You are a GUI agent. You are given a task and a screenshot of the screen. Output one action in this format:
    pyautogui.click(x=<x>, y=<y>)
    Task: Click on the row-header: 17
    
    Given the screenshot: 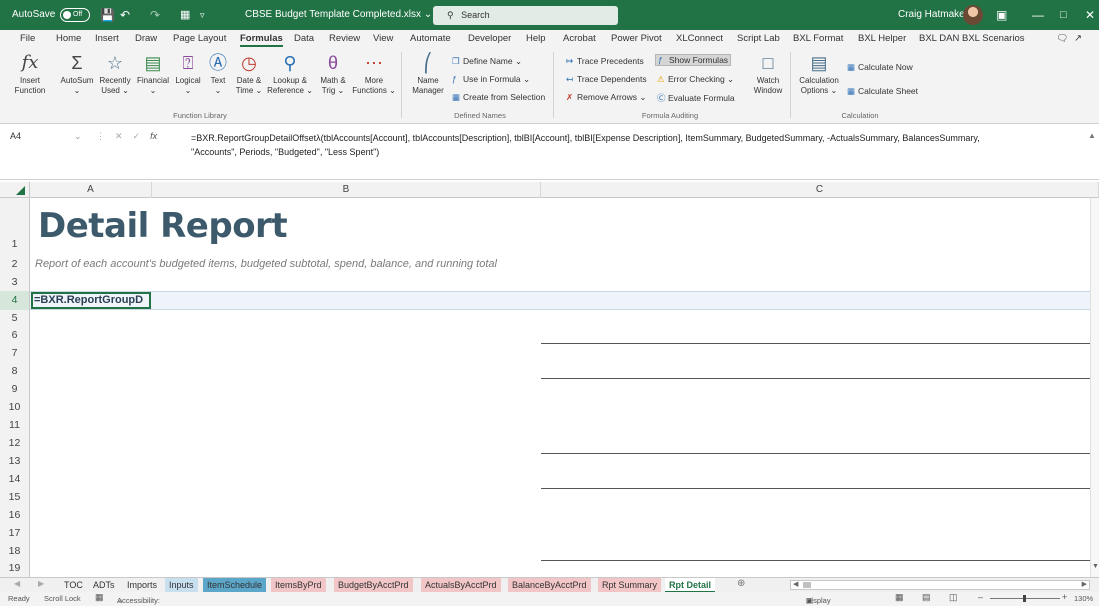 What is the action you would take?
    pyautogui.click(x=15, y=533)
    